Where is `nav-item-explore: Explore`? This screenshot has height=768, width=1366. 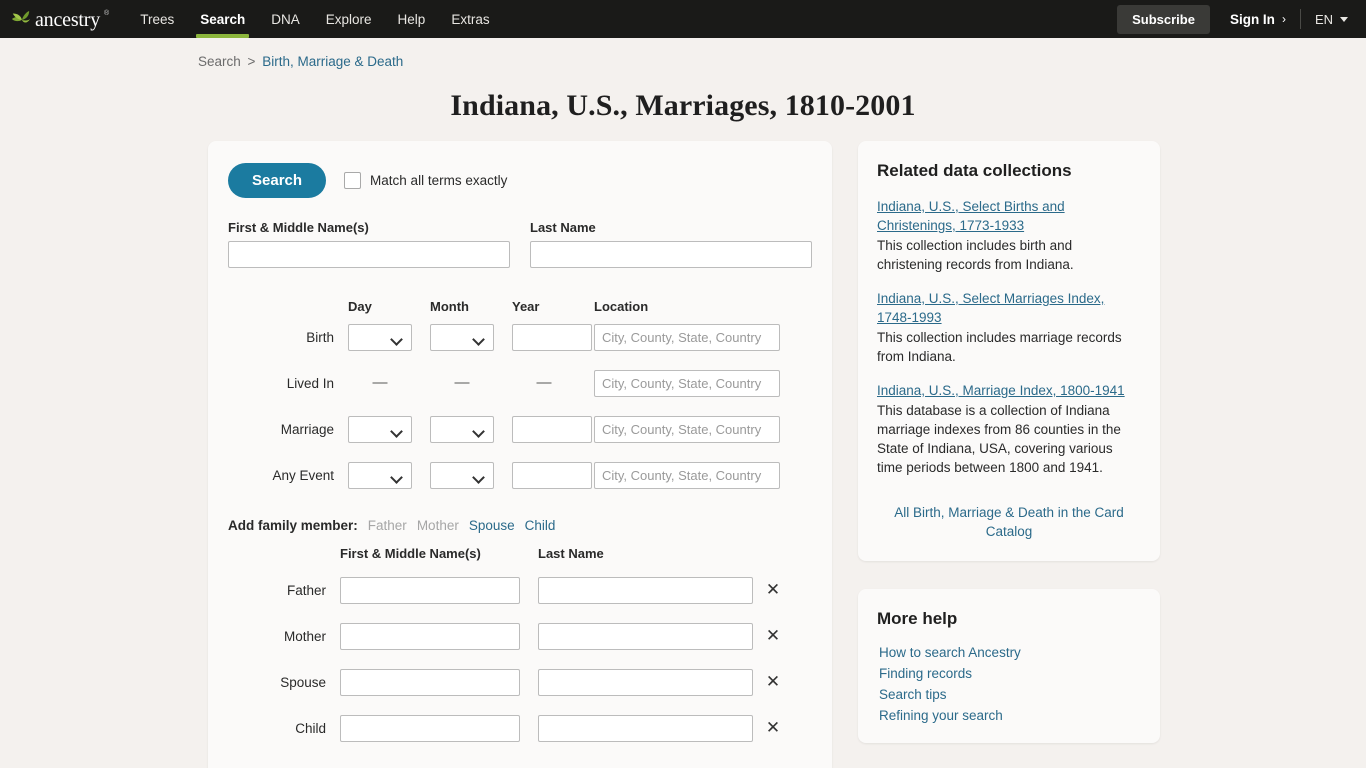
nav-item-explore: Explore is located at coordinates (349, 19).